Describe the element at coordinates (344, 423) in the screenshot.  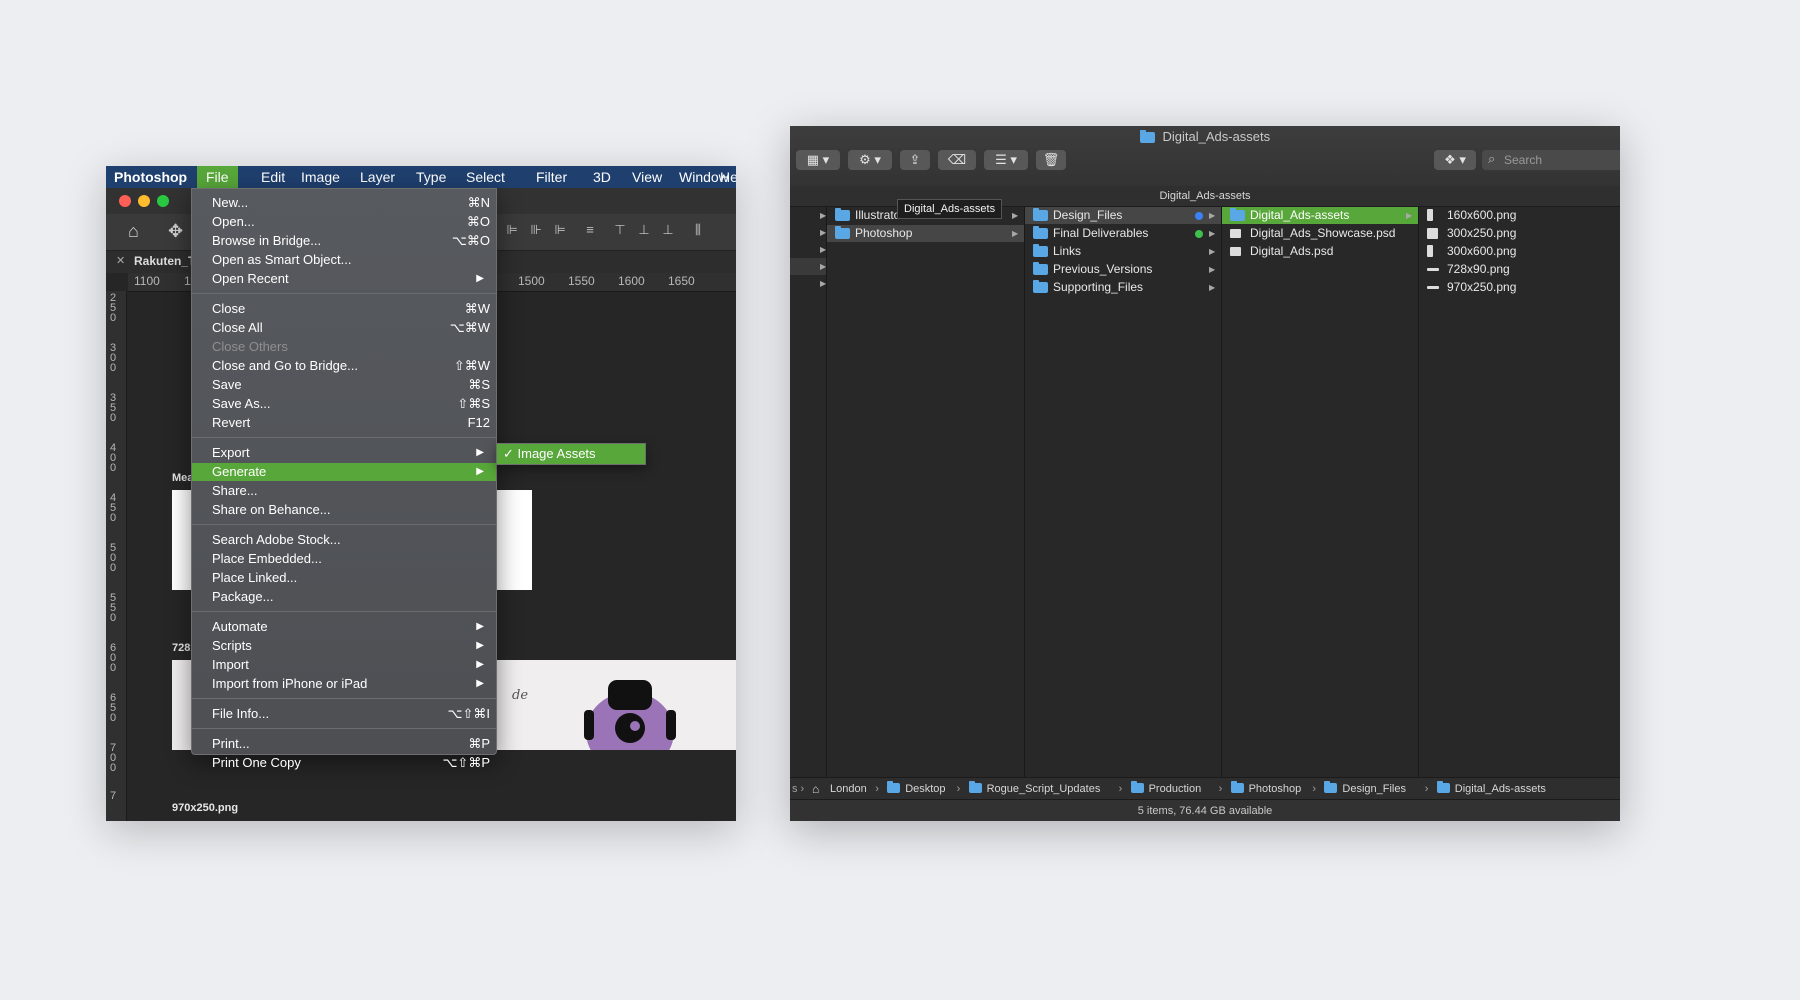
I see `menu-item-revert: Revert F12` at that location.